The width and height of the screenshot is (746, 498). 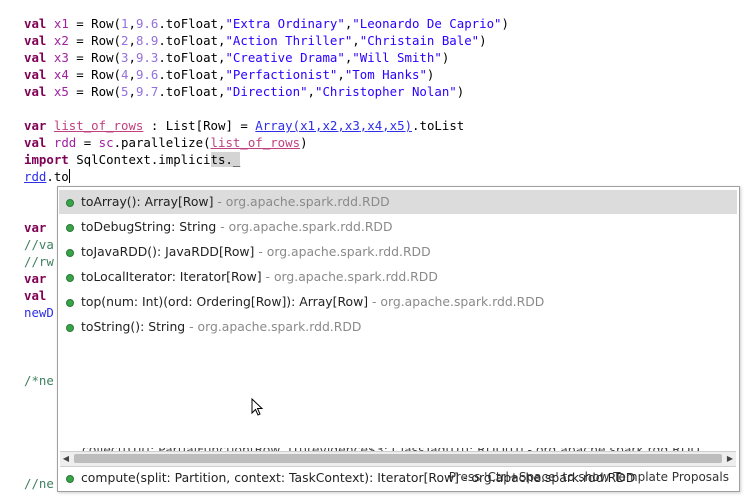 What do you see at coordinates (39, 380) in the screenshot?
I see `code-fragment: /*ne` at bounding box center [39, 380].